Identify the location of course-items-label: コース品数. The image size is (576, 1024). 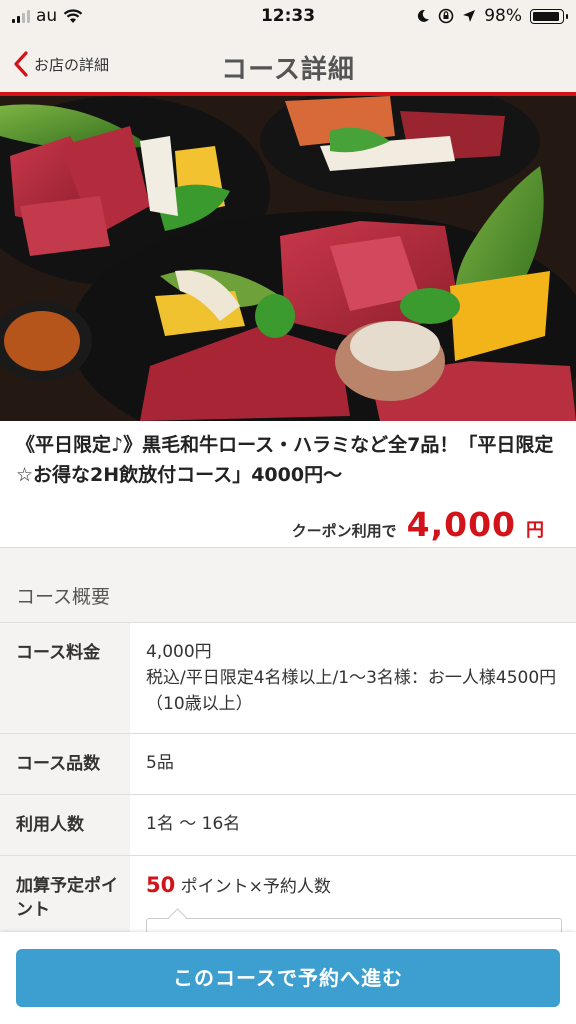
(65, 764).